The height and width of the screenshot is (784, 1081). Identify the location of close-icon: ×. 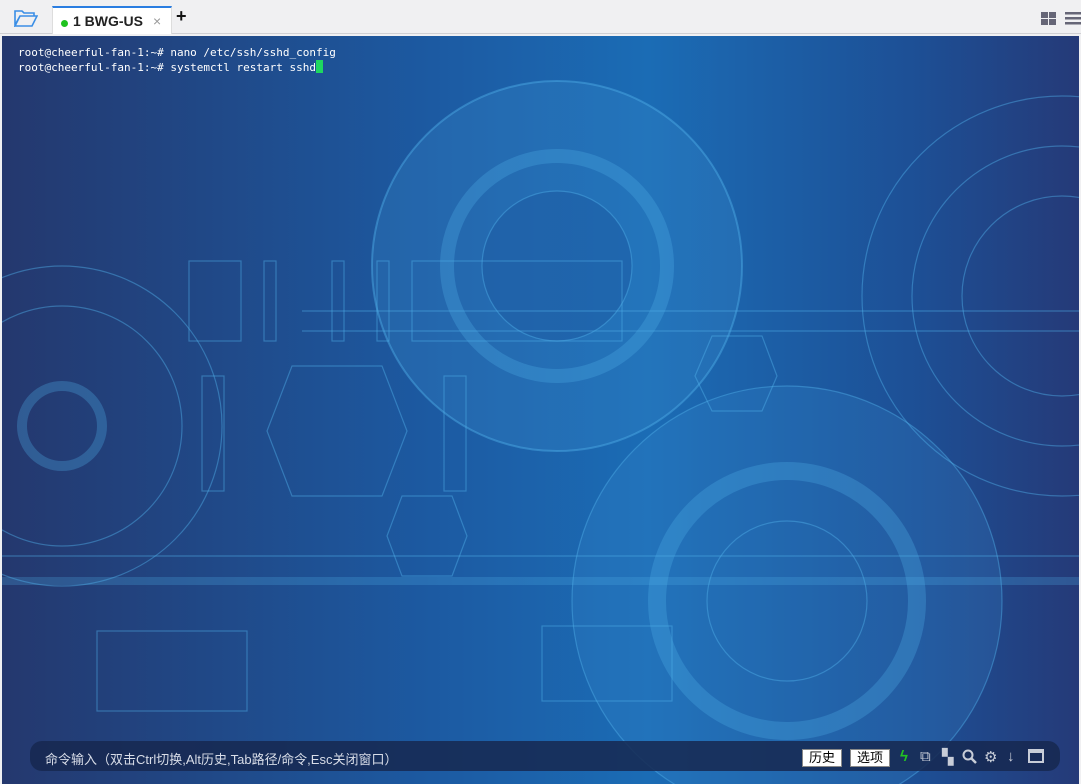
(157, 21).